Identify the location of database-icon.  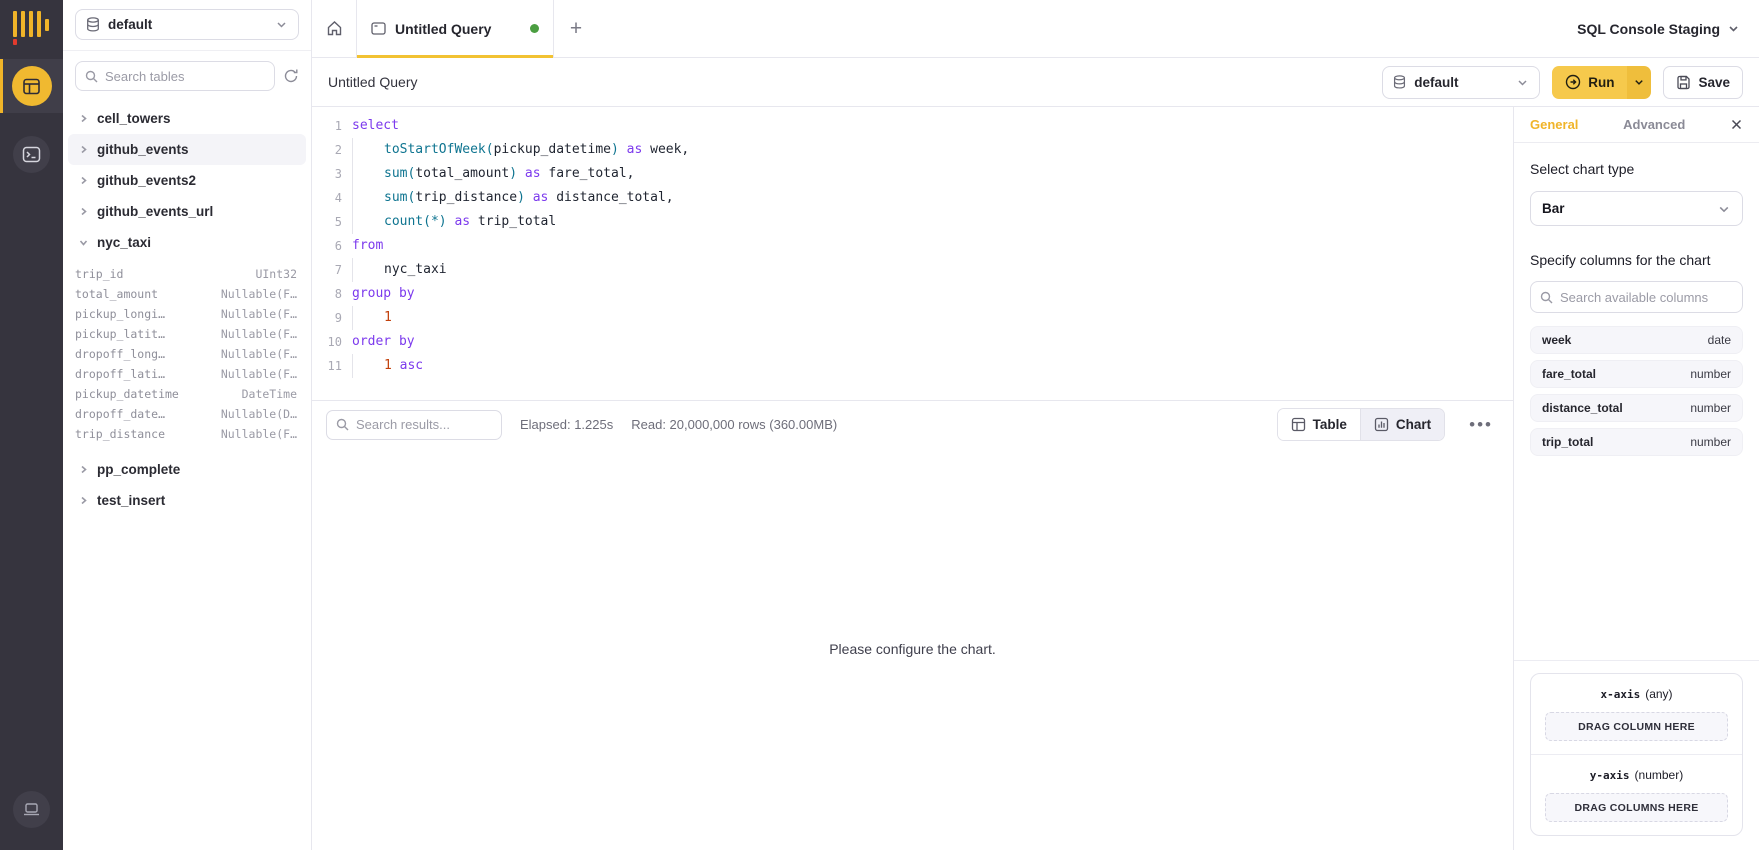
(93, 24).